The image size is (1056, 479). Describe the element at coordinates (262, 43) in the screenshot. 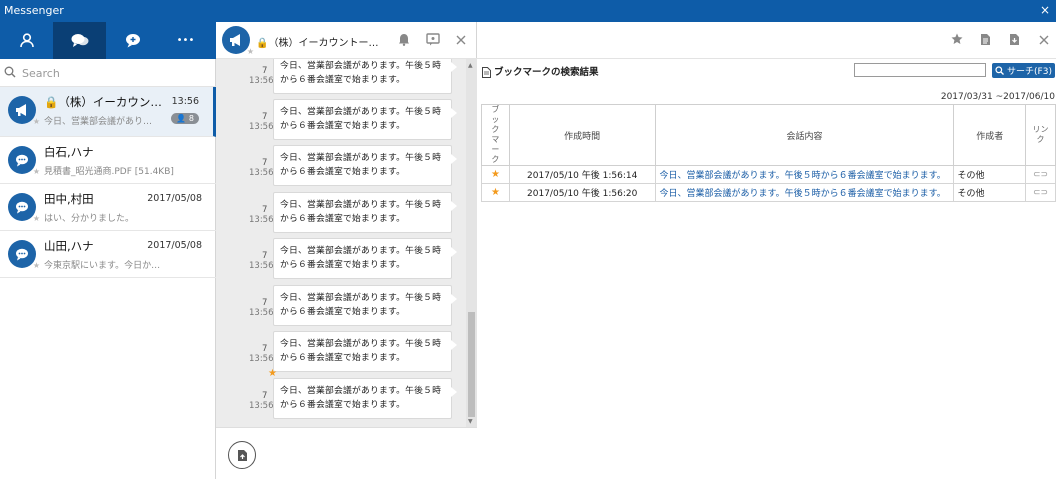

I see `lock-icon: 🔒` at that location.